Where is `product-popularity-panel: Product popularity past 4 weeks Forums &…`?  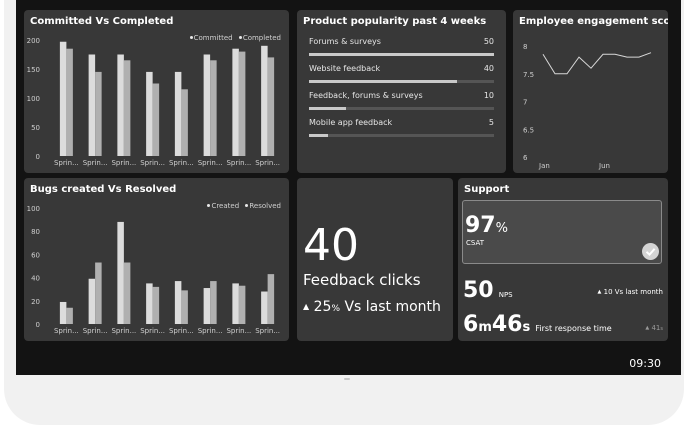 product-popularity-panel: Product popularity past 4 weeks Forums &… is located at coordinates (401, 91).